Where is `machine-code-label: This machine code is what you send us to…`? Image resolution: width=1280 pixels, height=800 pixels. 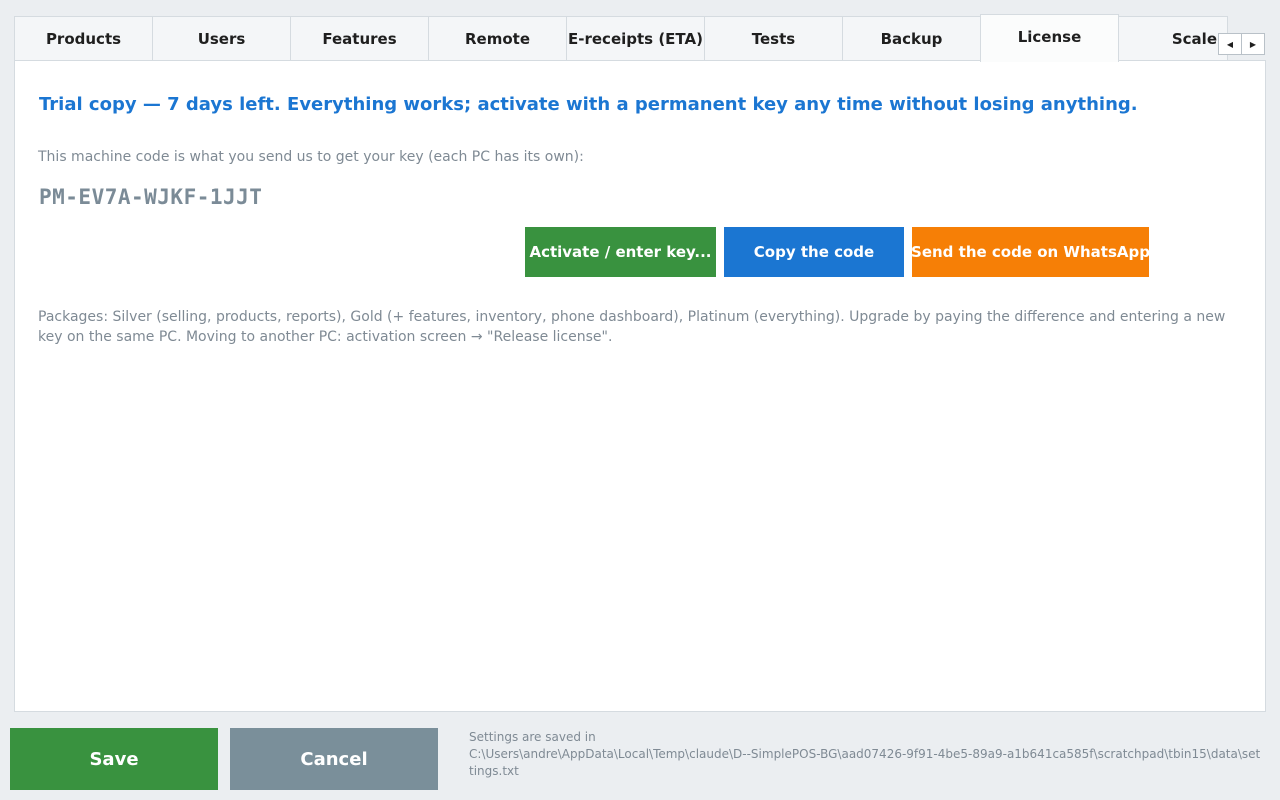
machine-code-label: This machine code is what you send us to… is located at coordinates (311, 157).